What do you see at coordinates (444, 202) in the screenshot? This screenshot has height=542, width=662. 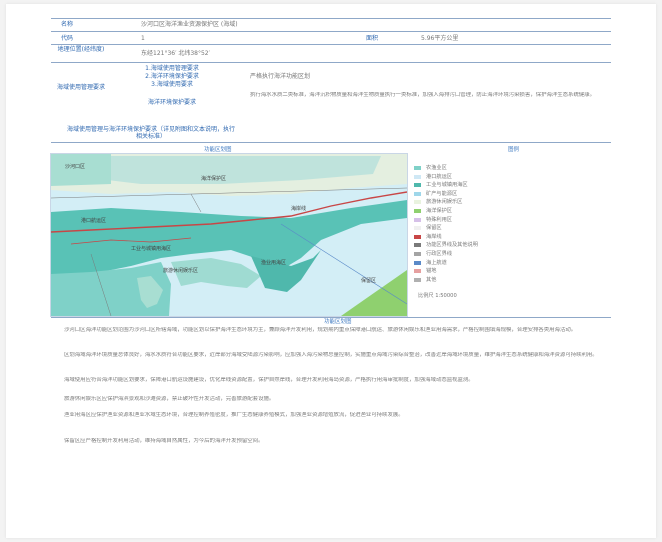 I see `legend-label: 旅游休闲娱乐区` at bounding box center [444, 202].